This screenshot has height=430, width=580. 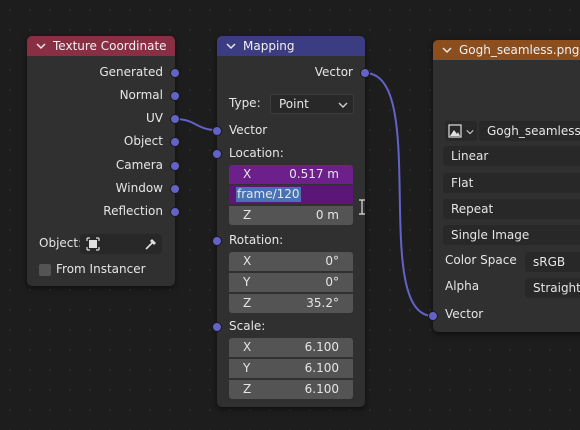 I want to click on scale-x-field: X 6.100, so click(x=291, y=347).